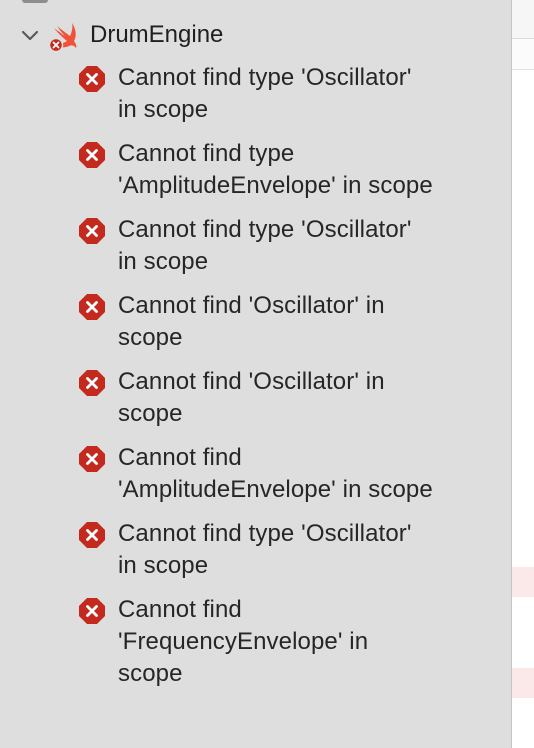 Image resolution: width=534 pixels, height=748 pixels. I want to click on issue-message: Cannot find 'FrequencyEnvelope' in scope, so click(303, 642).